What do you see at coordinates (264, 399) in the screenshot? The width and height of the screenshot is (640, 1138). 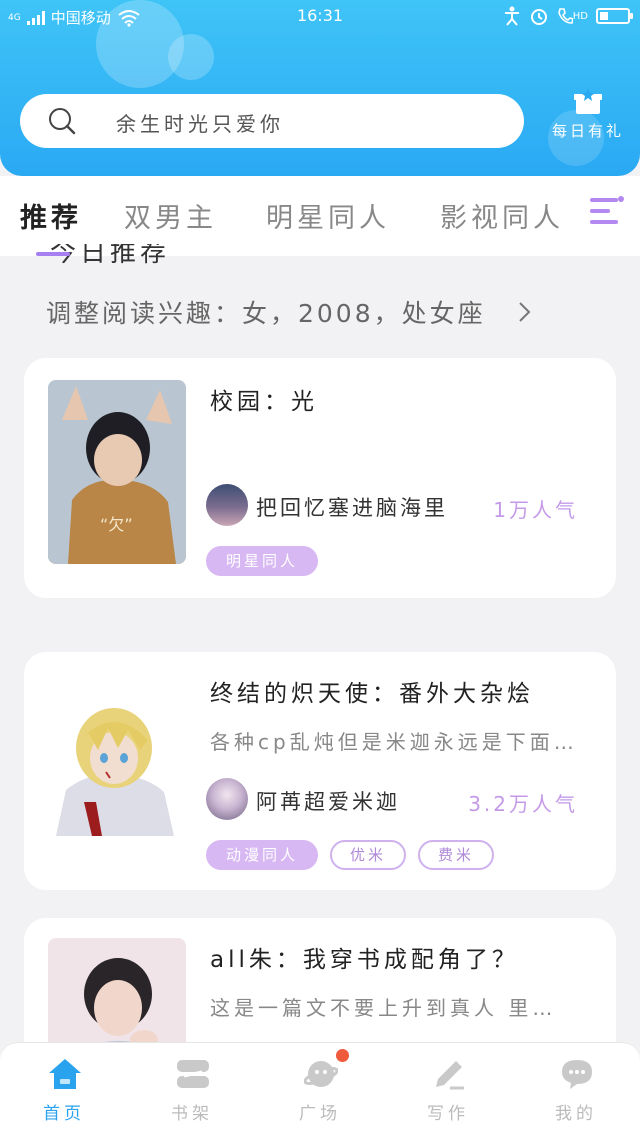 I see `book-title: 校园：光` at bounding box center [264, 399].